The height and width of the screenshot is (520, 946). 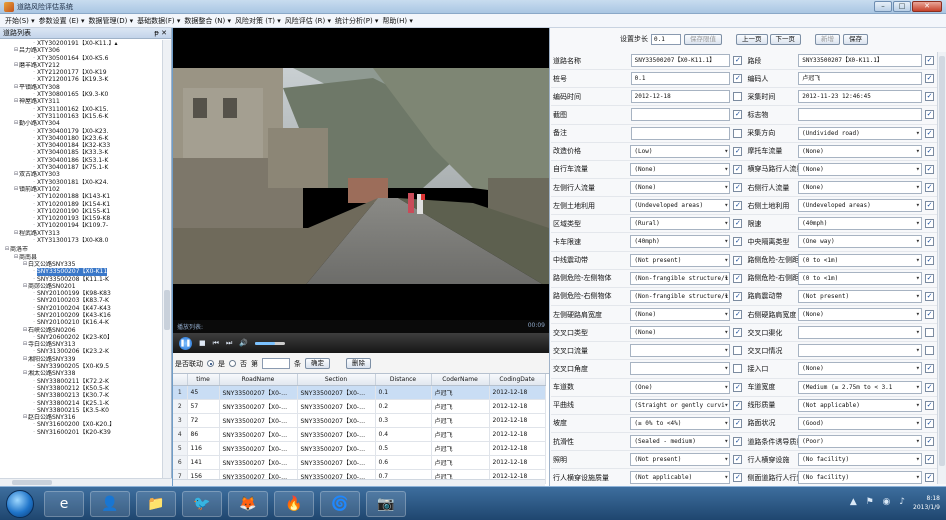 What do you see at coordinates (110, 504) in the screenshot?
I see `taskbar-app-icon: 👤` at bounding box center [110, 504].